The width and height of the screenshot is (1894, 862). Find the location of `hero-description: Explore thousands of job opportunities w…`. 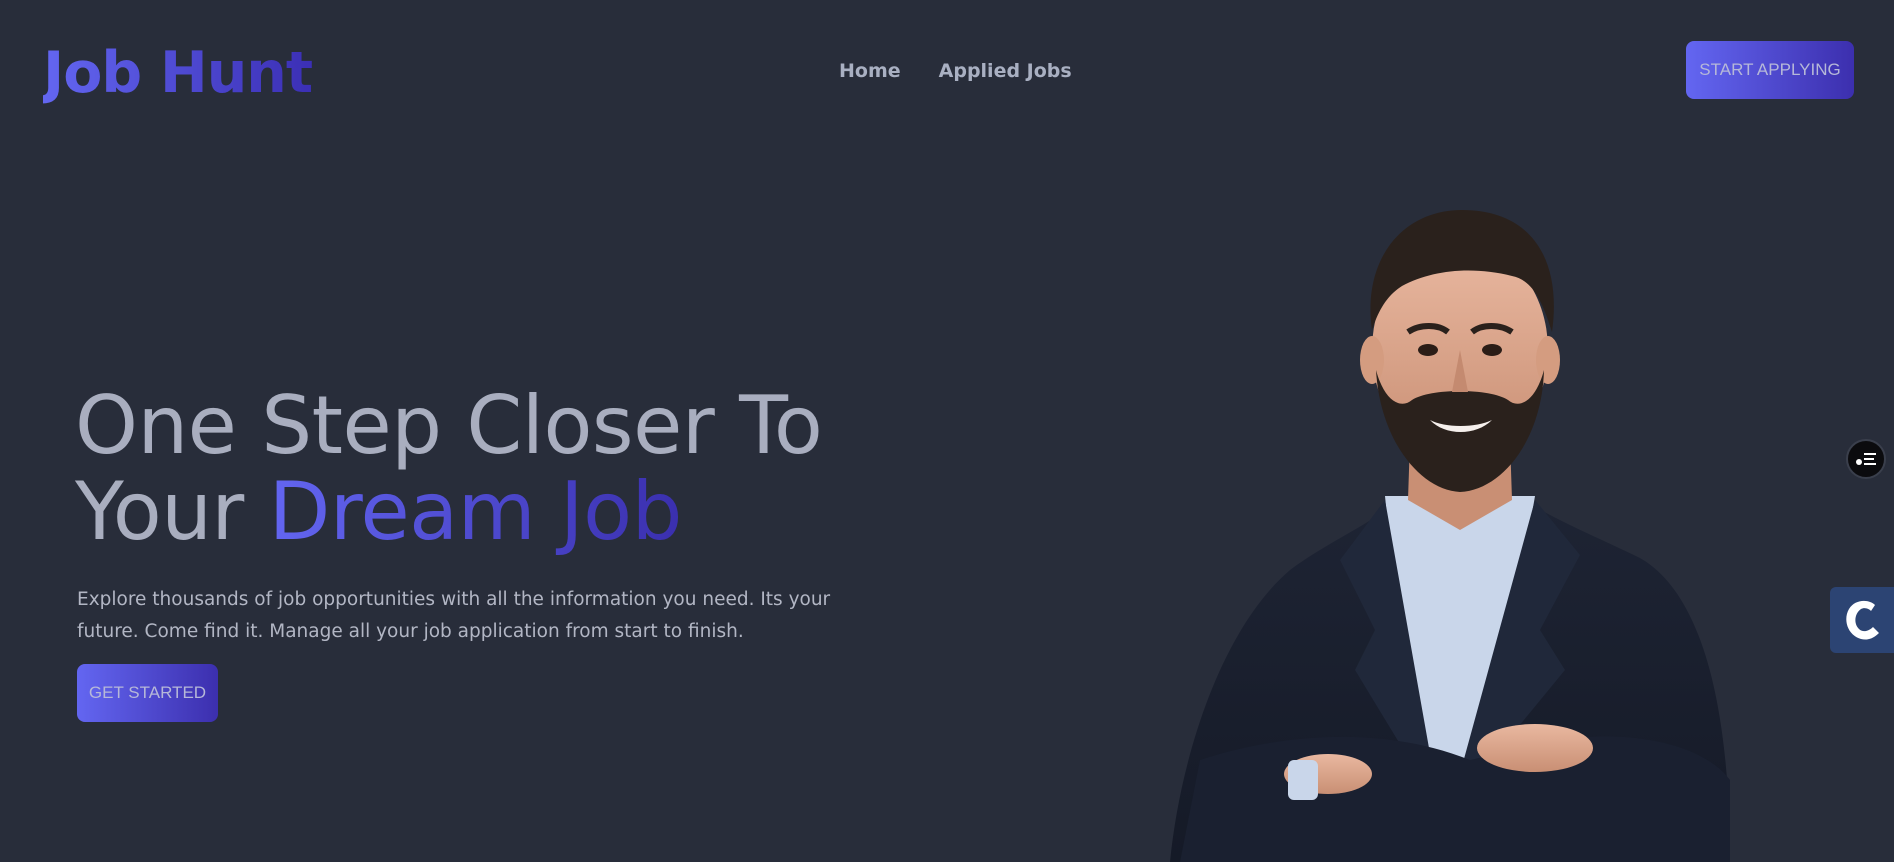

hero-description: Explore thousands of job opportunities w… is located at coordinates (454, 615).